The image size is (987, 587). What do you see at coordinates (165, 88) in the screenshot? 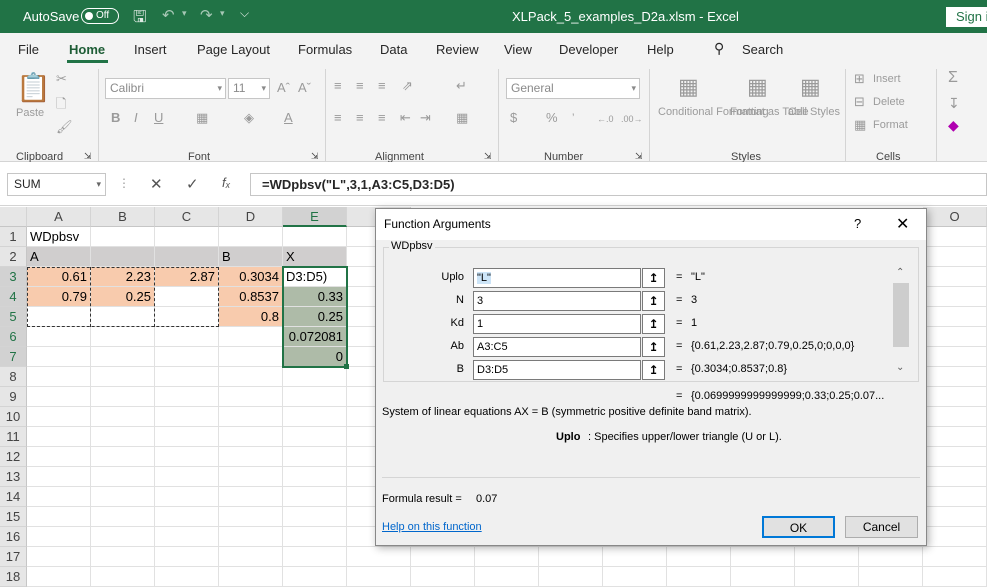
I see `font-name-select: Calibri ▾` at bounding box center [165, 88].